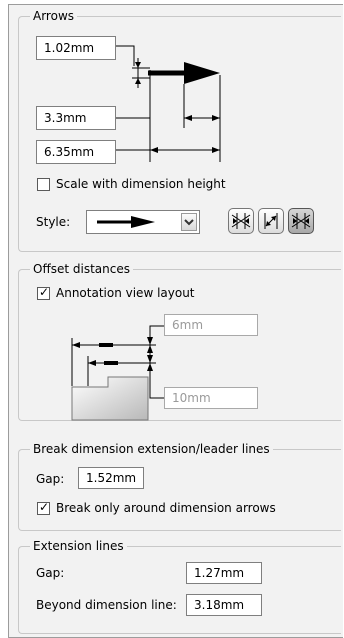  Describe the element at coordinates (50, 479) in the screenshot. I see `break-gap-label: Gap:` at that location.